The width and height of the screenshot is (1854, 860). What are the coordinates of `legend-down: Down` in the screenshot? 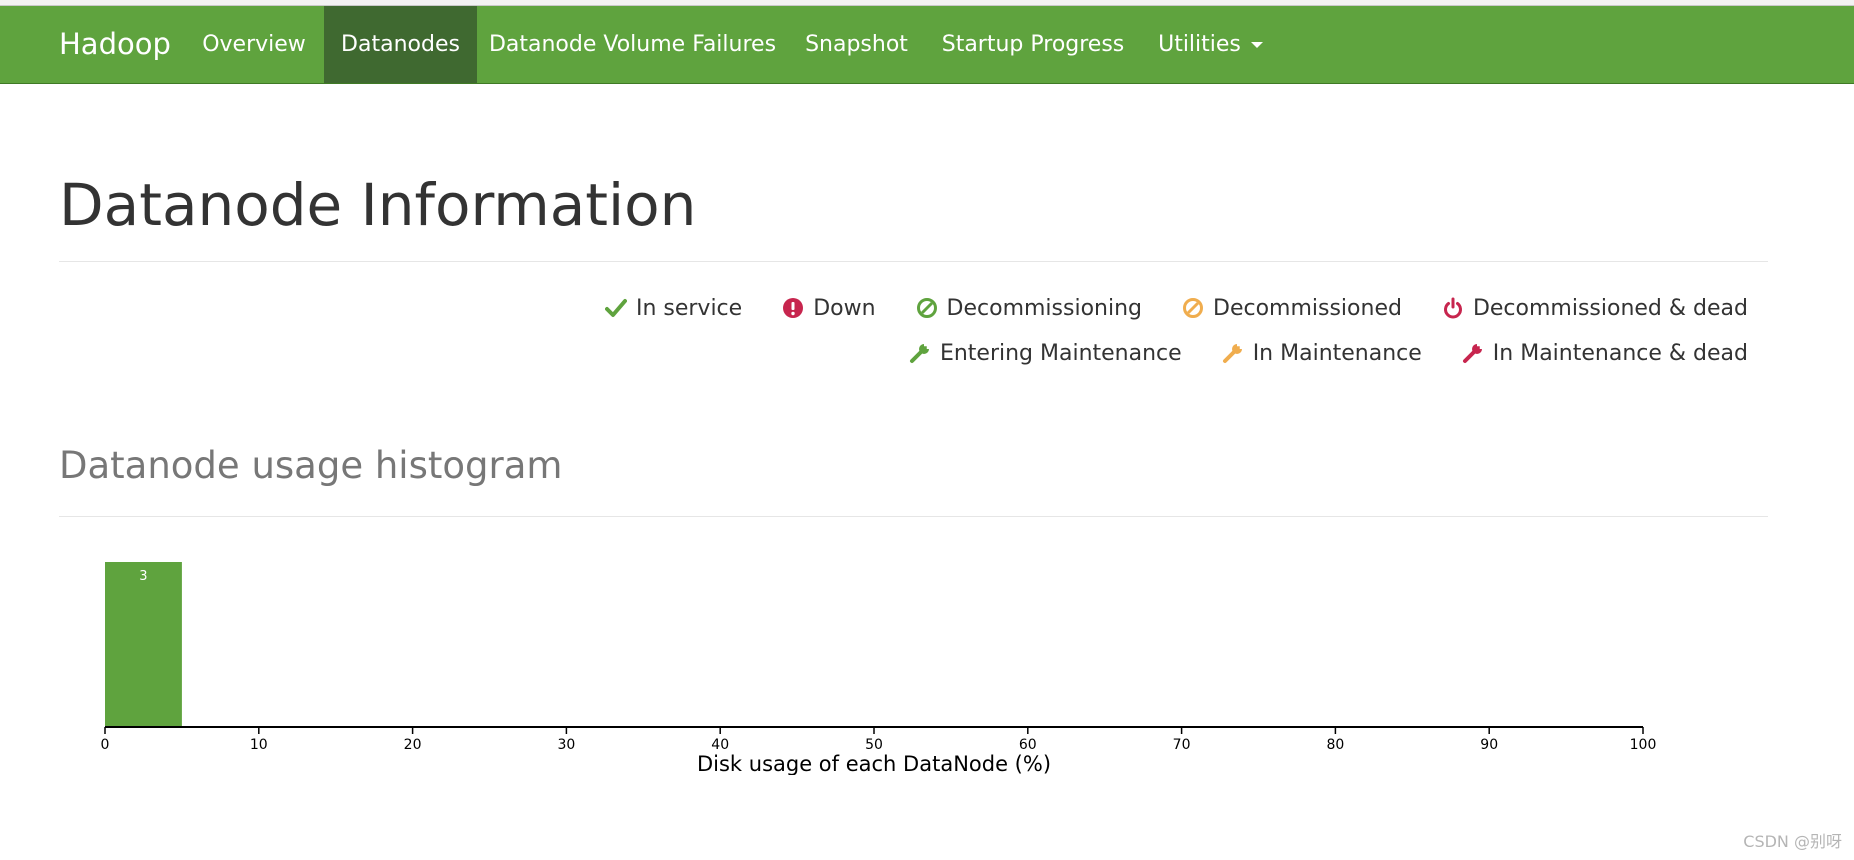 It's located at (829, 308).